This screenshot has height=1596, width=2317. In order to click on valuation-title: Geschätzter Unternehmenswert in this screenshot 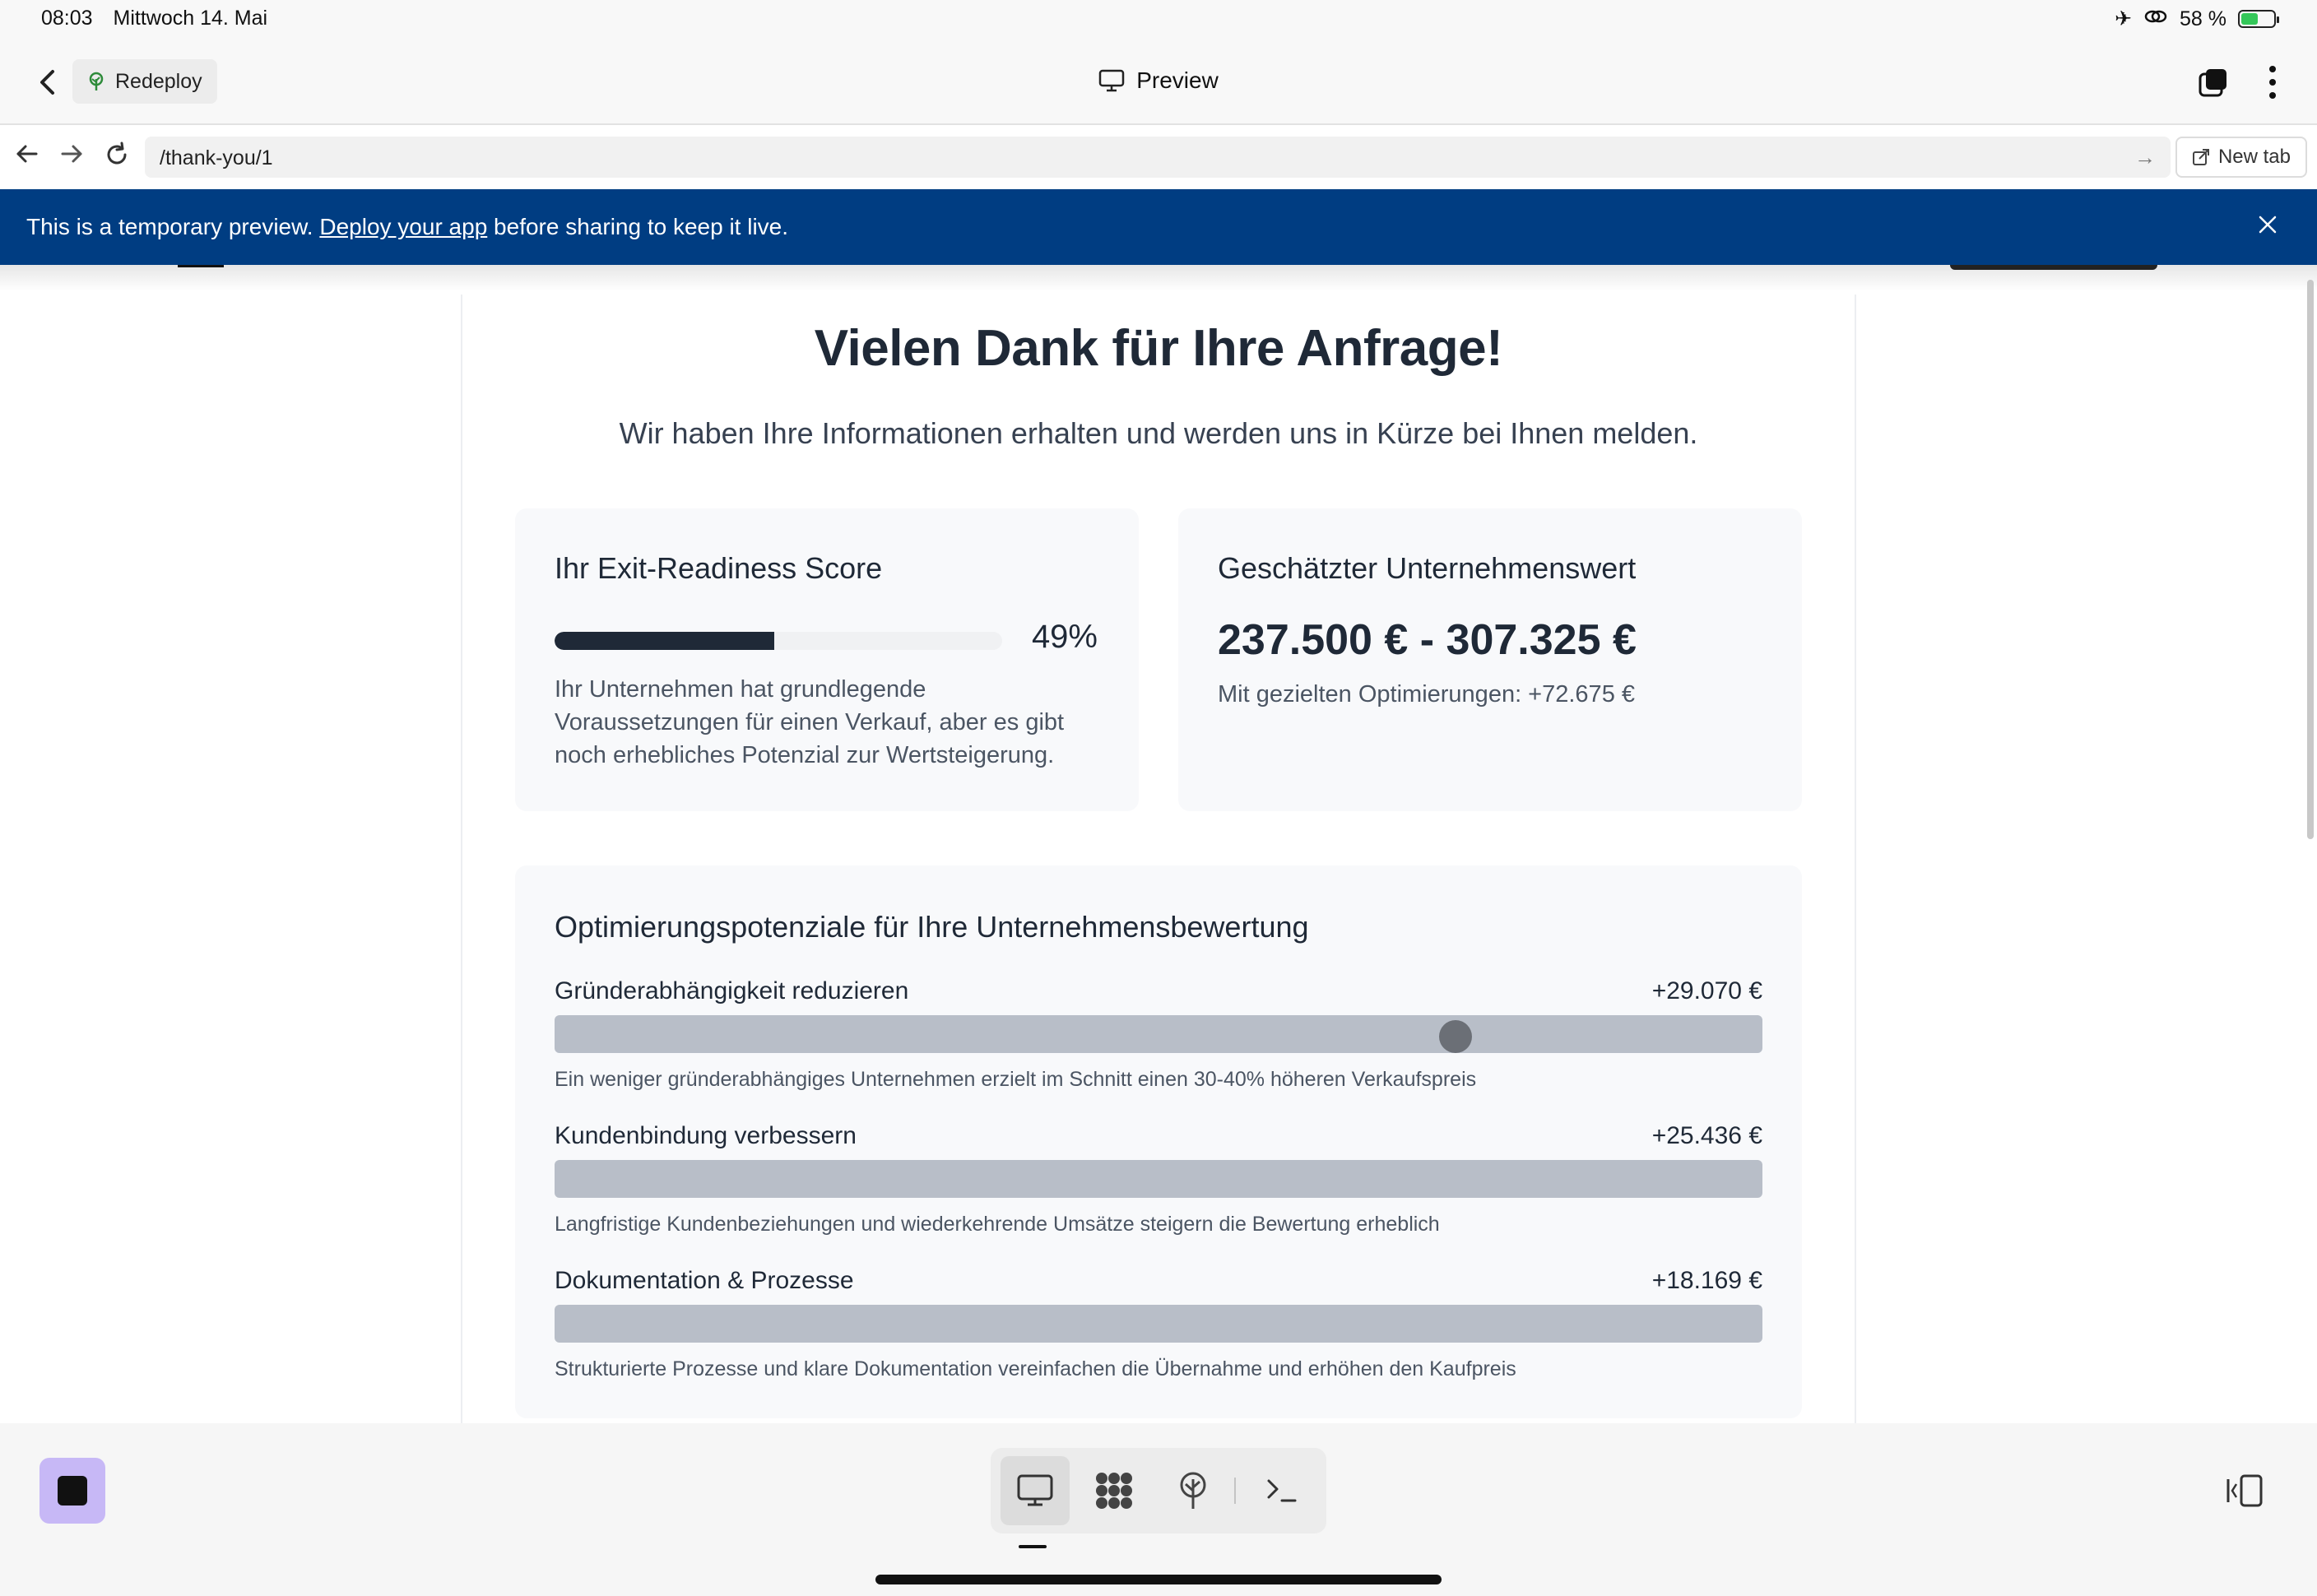, I will do `click(1427, 568)`.